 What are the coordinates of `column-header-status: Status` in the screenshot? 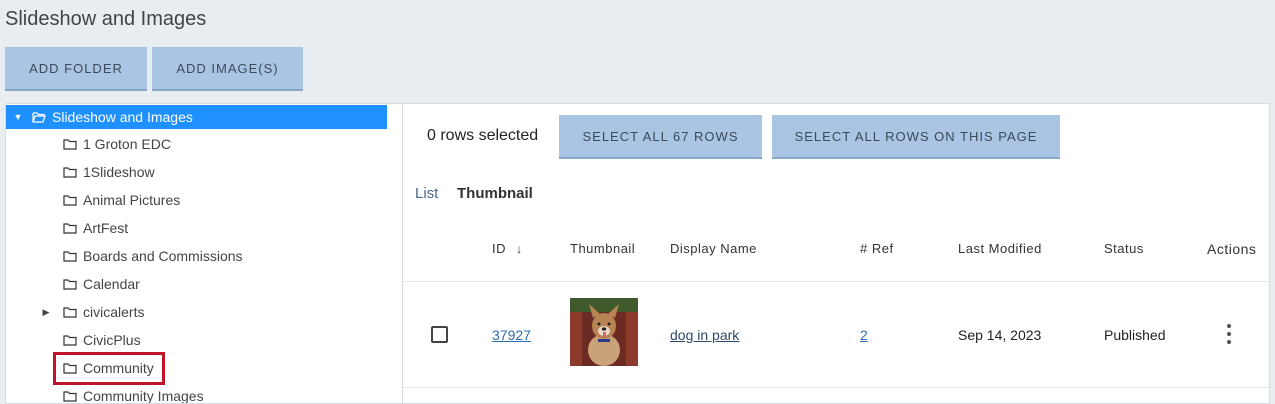 It's located at (1124, 248).